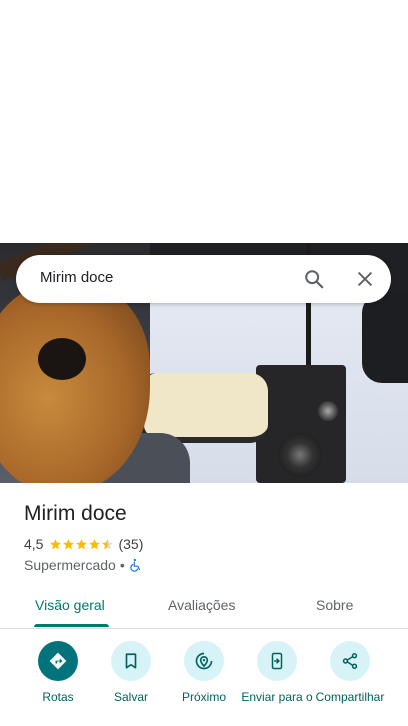  What do you see at coordinates (34, 544) in the screenshot?
I see `rating-value: 4,5` at bounding box center [34, 544].